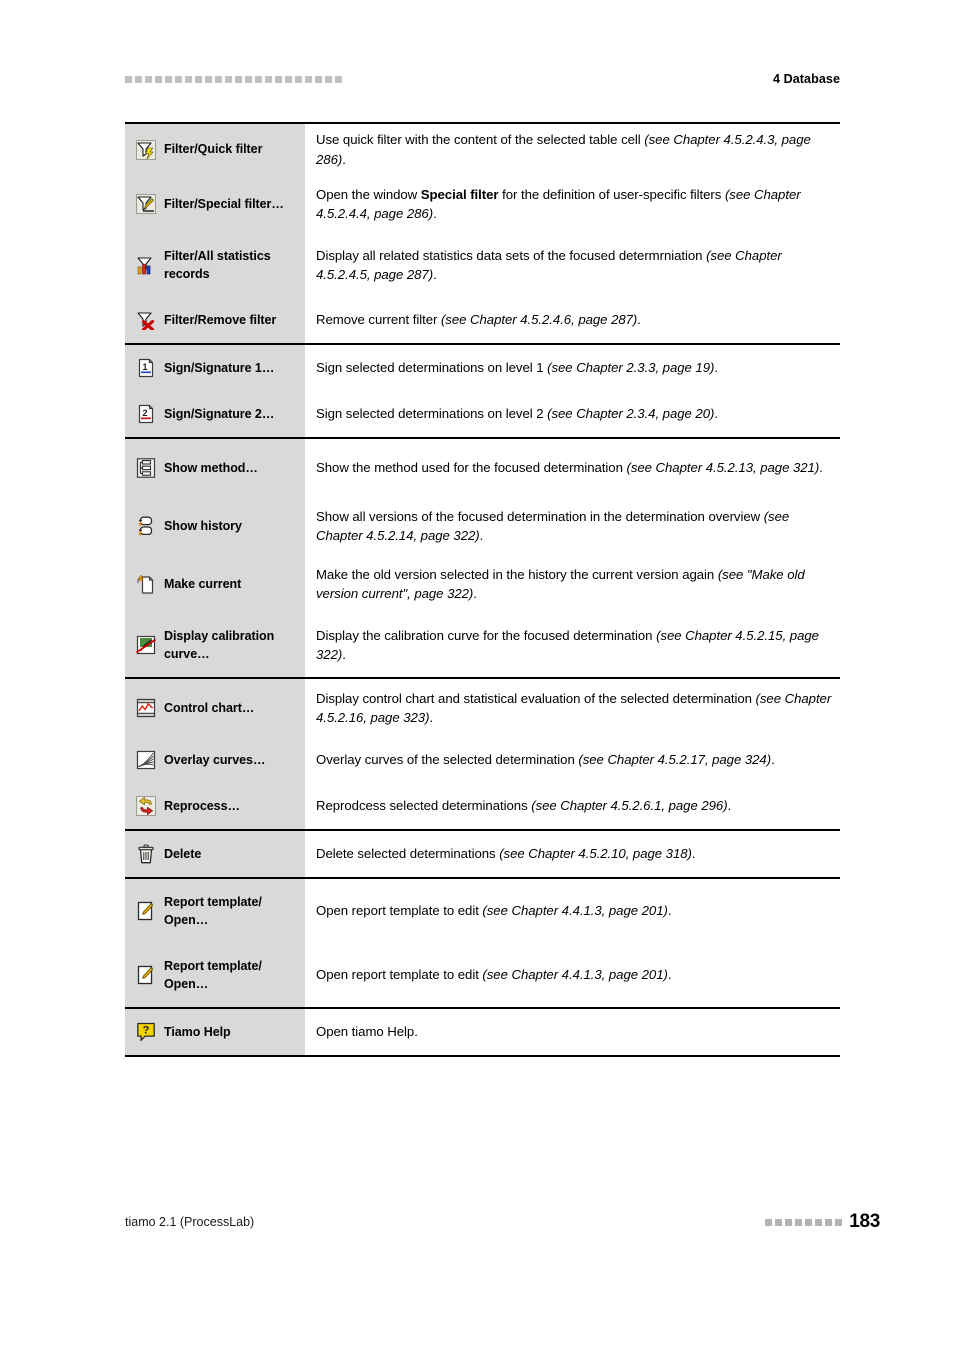 This screenshot has width=954, height=1350. Describe the element at coordinates (146, 320) in the screenshot. I see `filter-remove-icon` at that location.